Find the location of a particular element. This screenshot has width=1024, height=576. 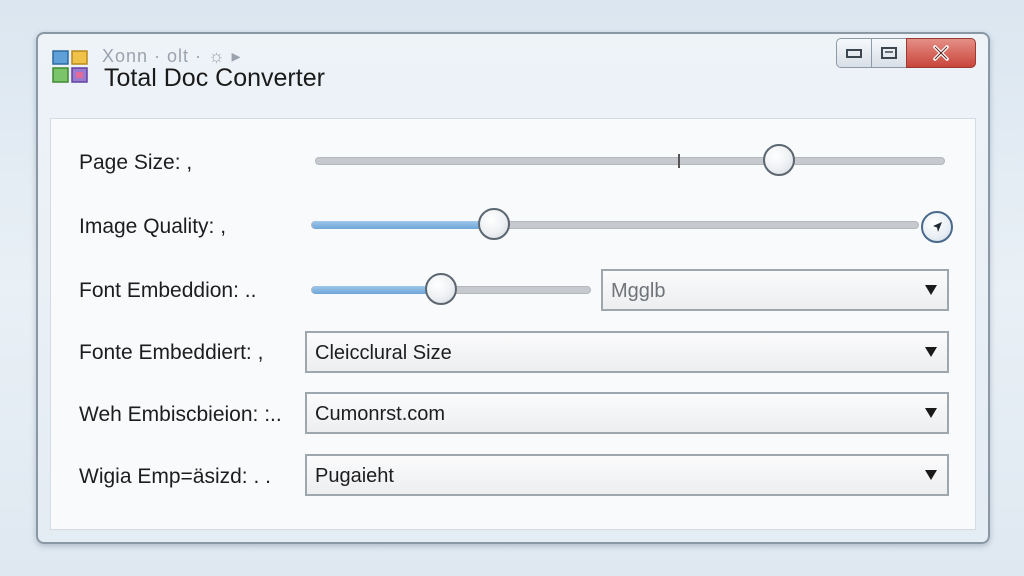

font-embeddion-dropdown: Mgglb is located at coordinates (775, 290).